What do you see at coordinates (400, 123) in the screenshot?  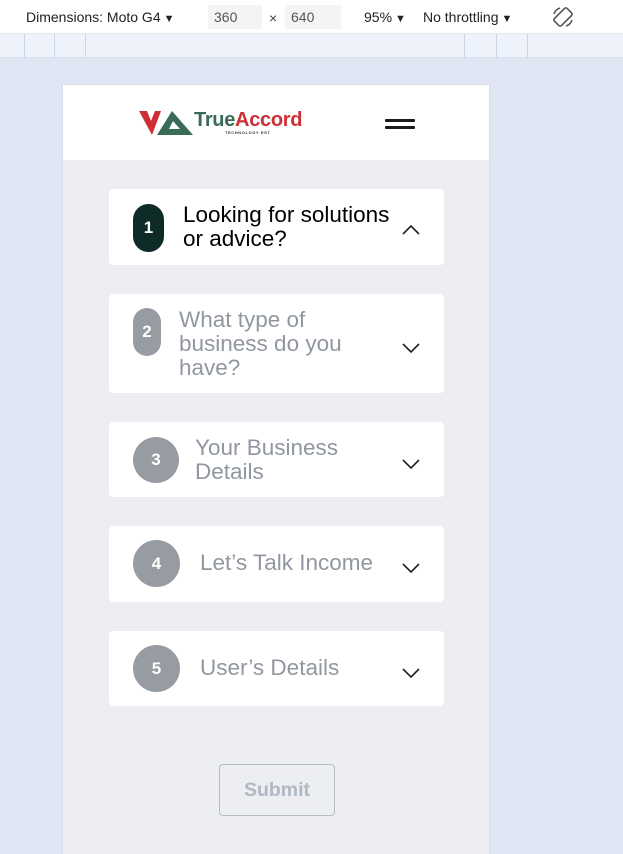 I see `menu-icon` at bounding box center [400, 123].